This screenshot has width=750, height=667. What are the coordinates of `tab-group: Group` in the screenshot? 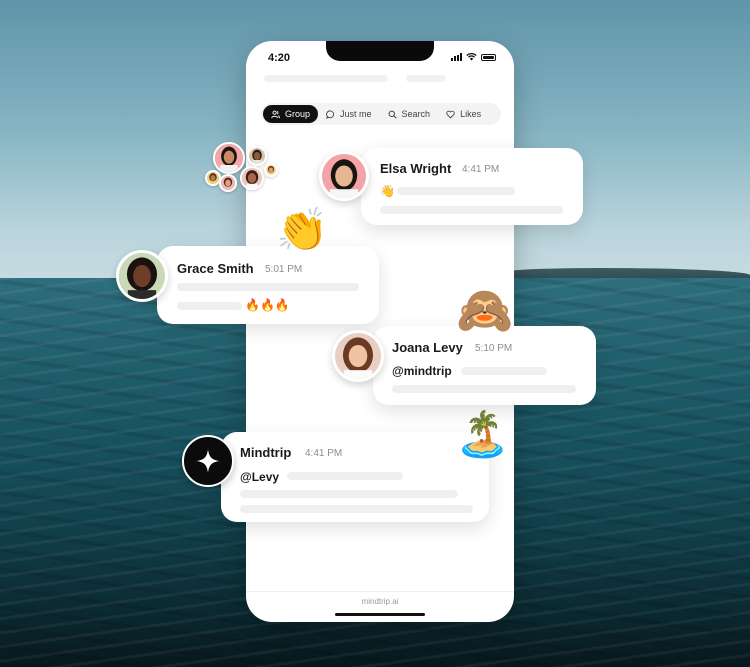 It's located at (291, 114).